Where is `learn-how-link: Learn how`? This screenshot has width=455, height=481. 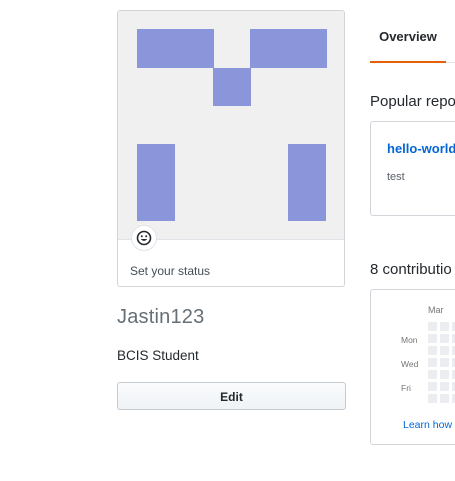 learn-how-link: Learn how is located at coordinates (427, 425).